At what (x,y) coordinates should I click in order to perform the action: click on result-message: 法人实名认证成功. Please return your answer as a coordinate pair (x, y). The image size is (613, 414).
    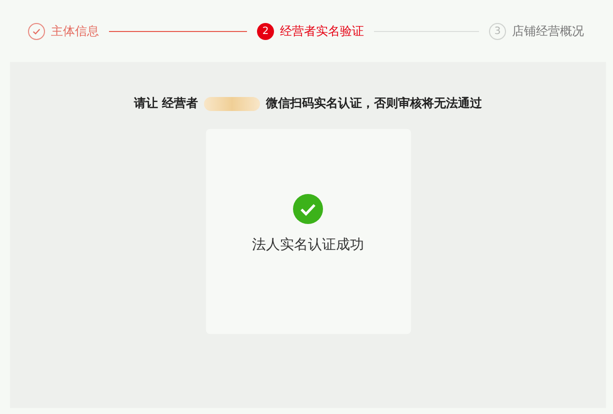
    Looking at the image, I should click on (308, 245).